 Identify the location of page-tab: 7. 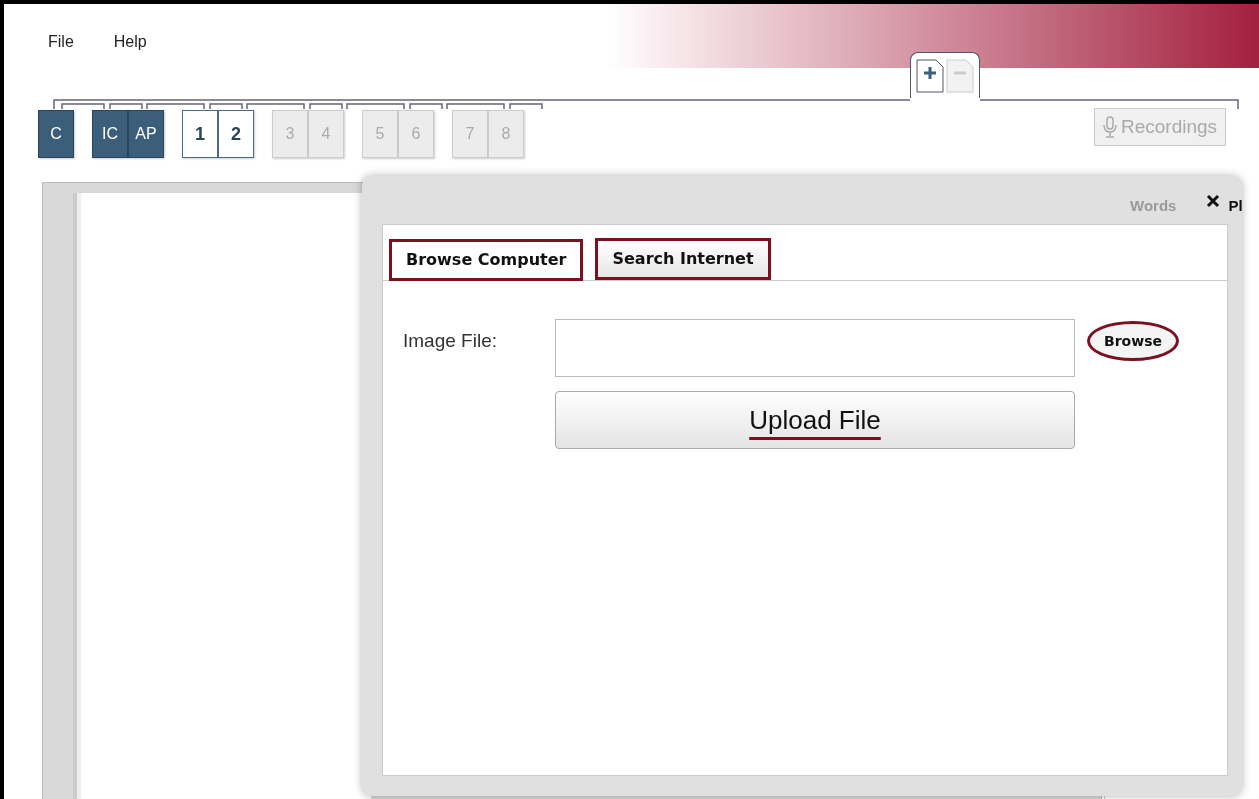
(470, 134).